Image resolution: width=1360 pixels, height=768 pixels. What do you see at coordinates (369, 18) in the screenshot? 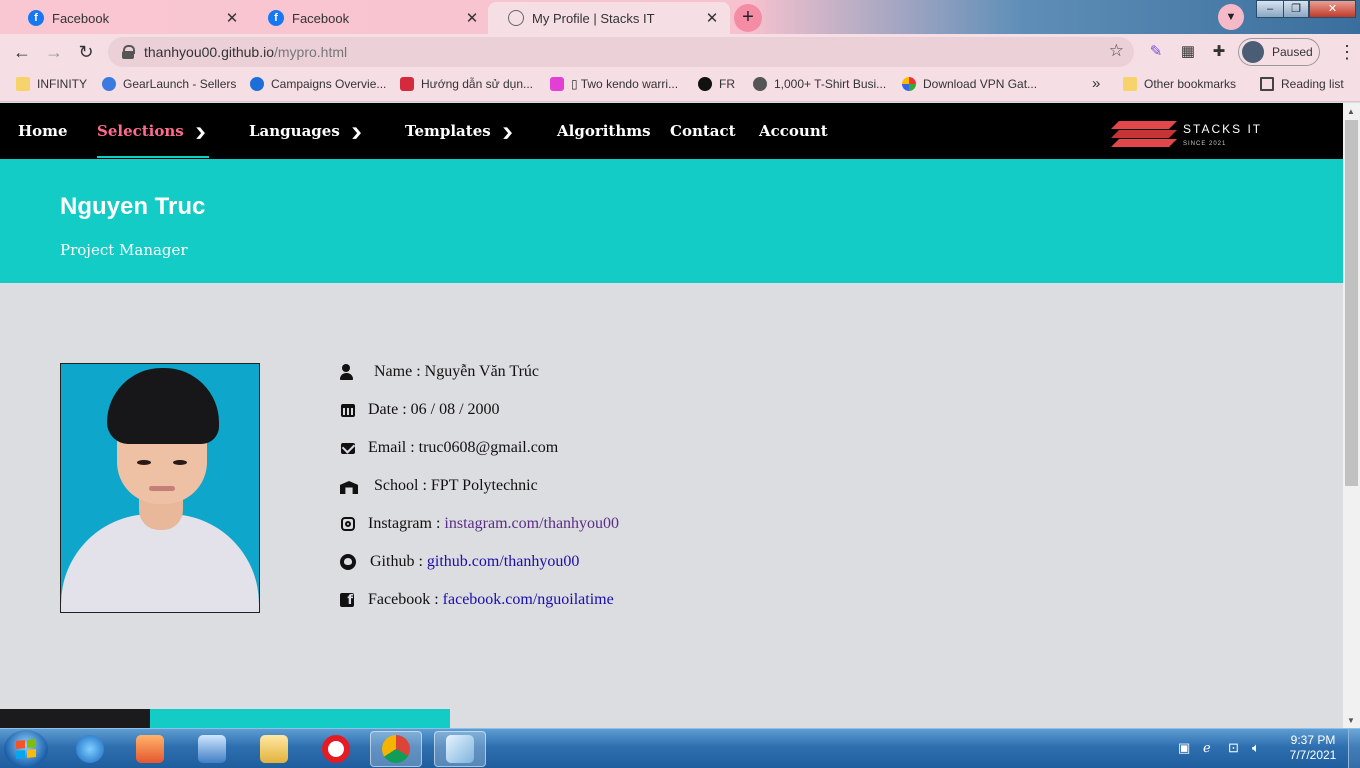
I see `tab-facebook-2: f Facebook ✕` at bounding box center [369, 18].